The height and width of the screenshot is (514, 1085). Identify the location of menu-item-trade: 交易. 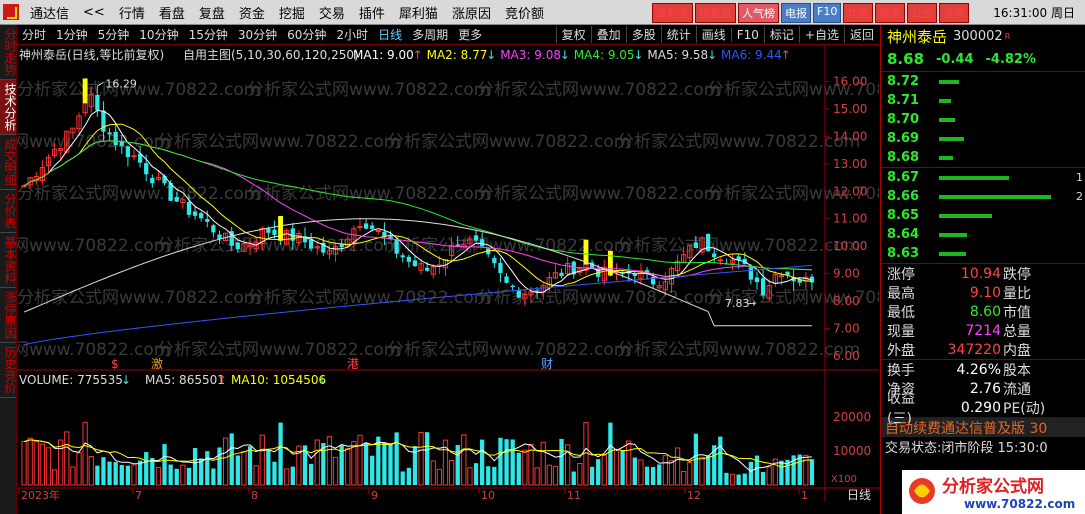
(332, 12).